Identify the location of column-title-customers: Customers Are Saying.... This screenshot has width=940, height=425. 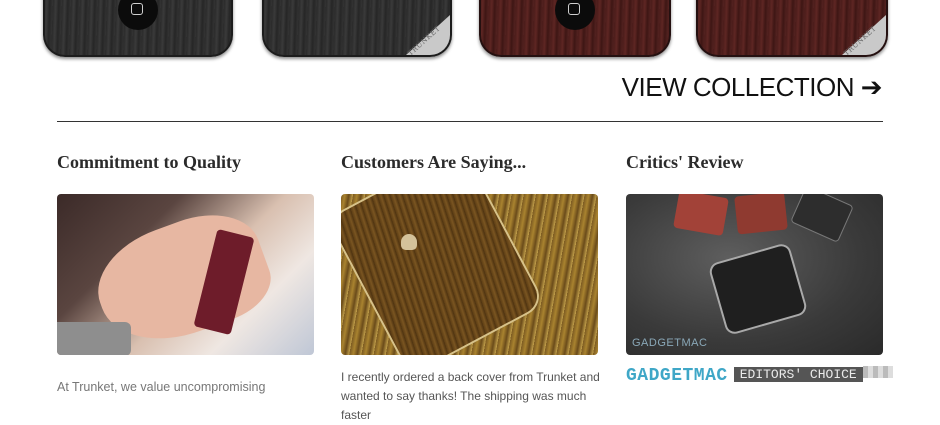
(434, 162).